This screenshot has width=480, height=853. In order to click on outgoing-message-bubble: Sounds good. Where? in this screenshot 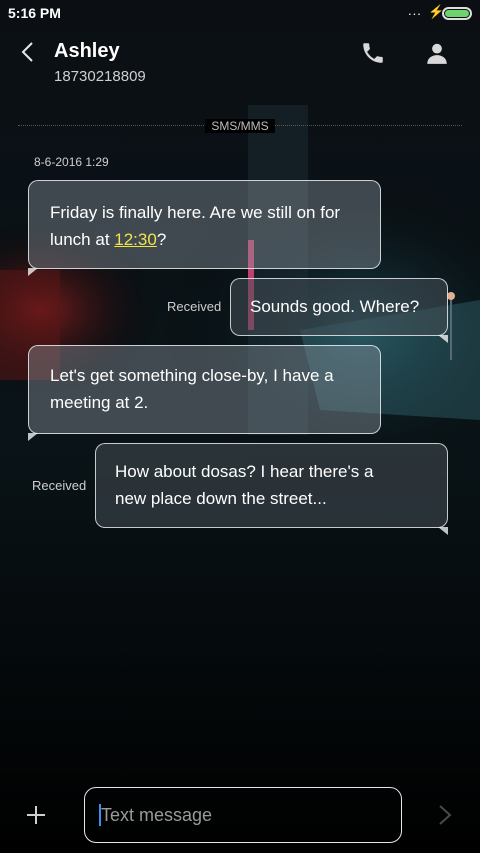, I will do `click(339, 310)`.